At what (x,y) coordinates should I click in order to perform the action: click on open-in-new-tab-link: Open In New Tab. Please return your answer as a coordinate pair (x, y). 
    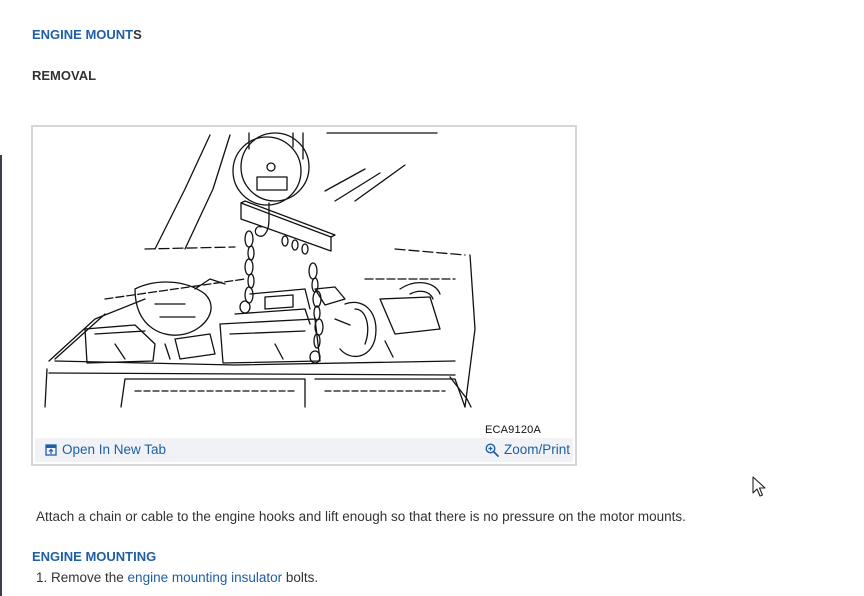
    Looking at the image, I should click on (105, 449).